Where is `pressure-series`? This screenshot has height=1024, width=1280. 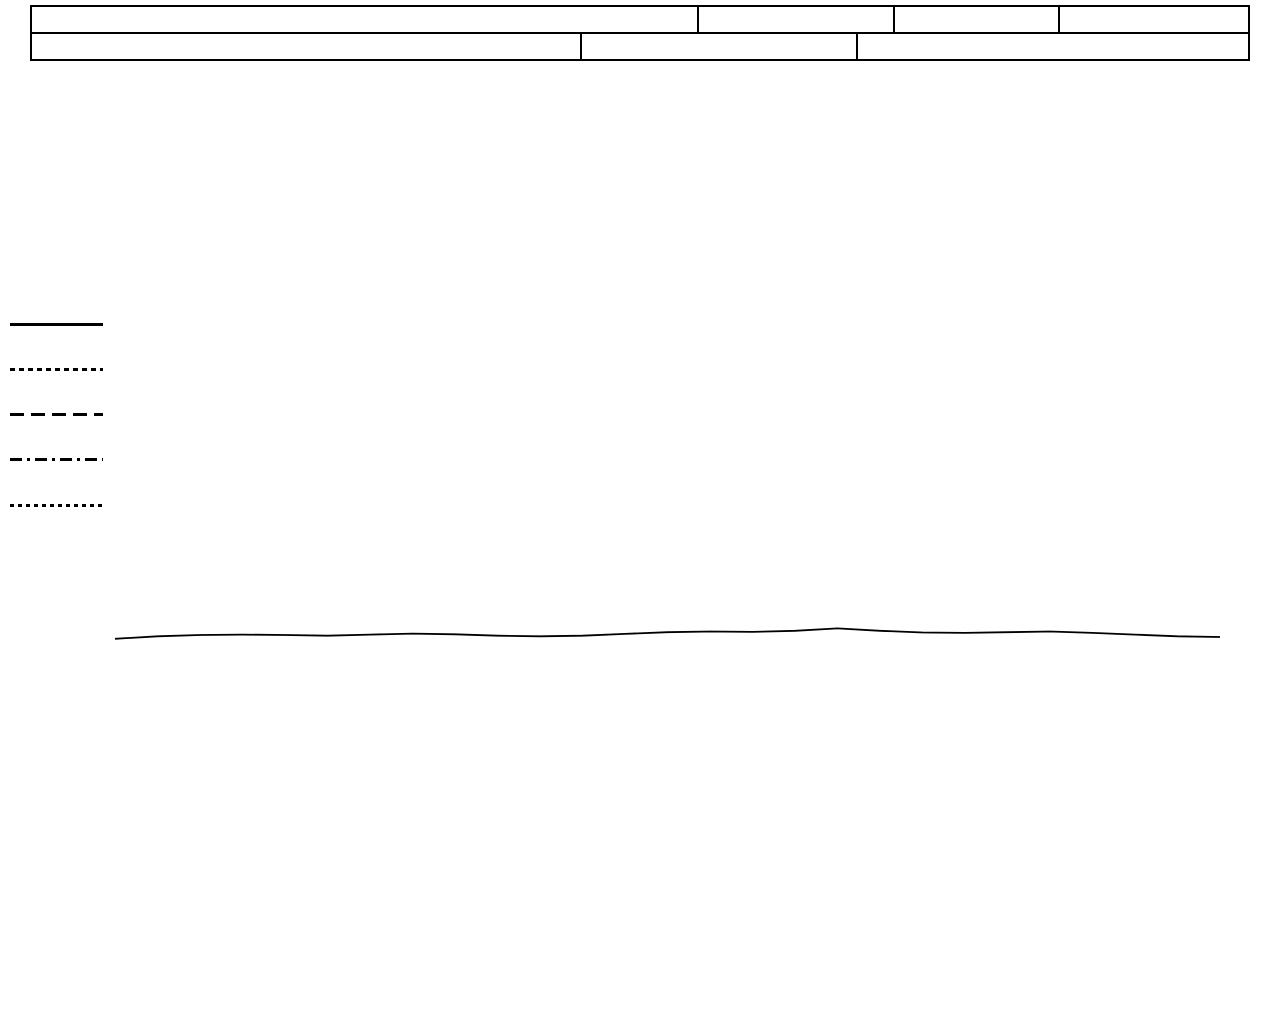 pressure-series is located at coordinates (667, 633).